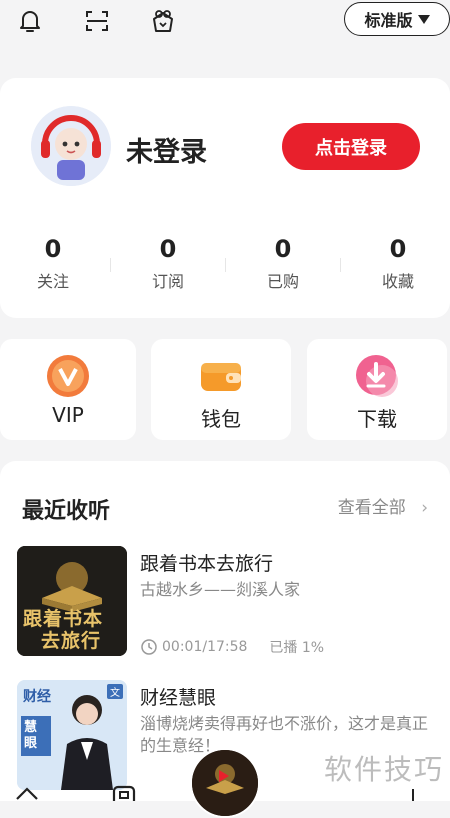 The image size is (450, 818). What do you see at coordinates (207, 564) in the screenshot?
I see `item-title: 跟着书本去旅行` at bounding box center [207, 564].